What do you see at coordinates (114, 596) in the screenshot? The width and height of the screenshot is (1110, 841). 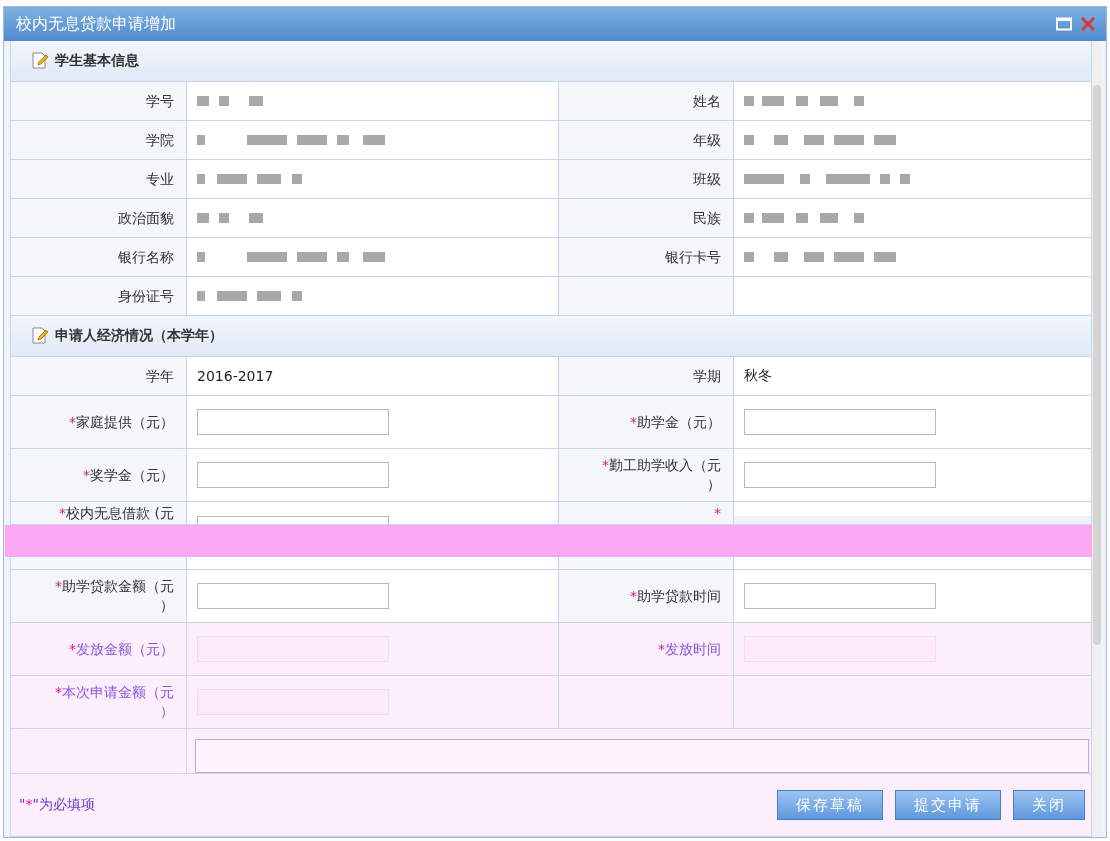 I see `field-label: *助学贷款金额（元）` at bounding box center [114, 596].